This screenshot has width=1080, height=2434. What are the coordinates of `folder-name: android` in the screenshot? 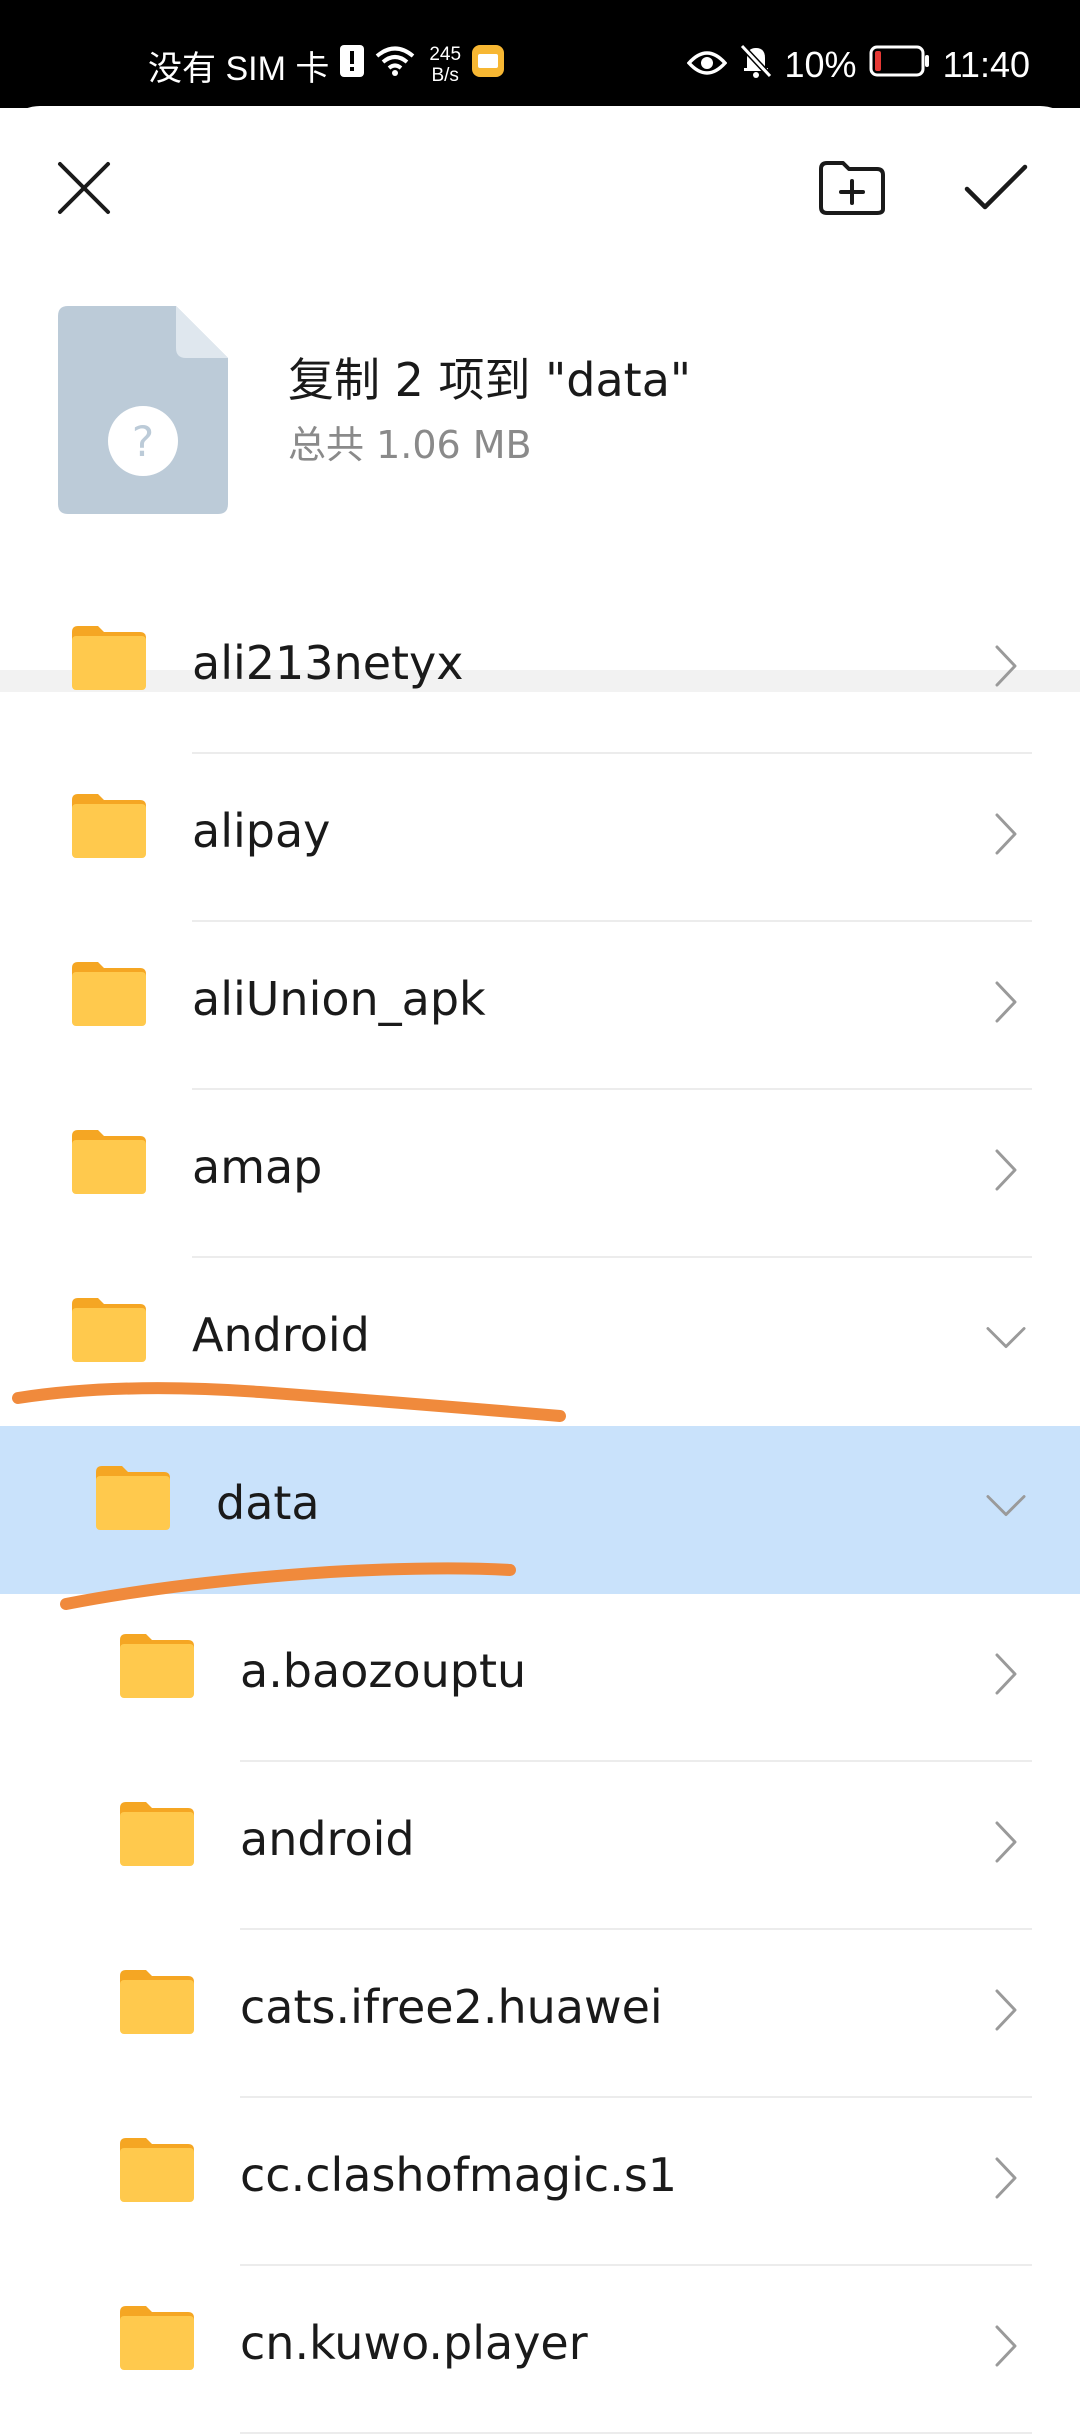 It's located at (327, 1839).